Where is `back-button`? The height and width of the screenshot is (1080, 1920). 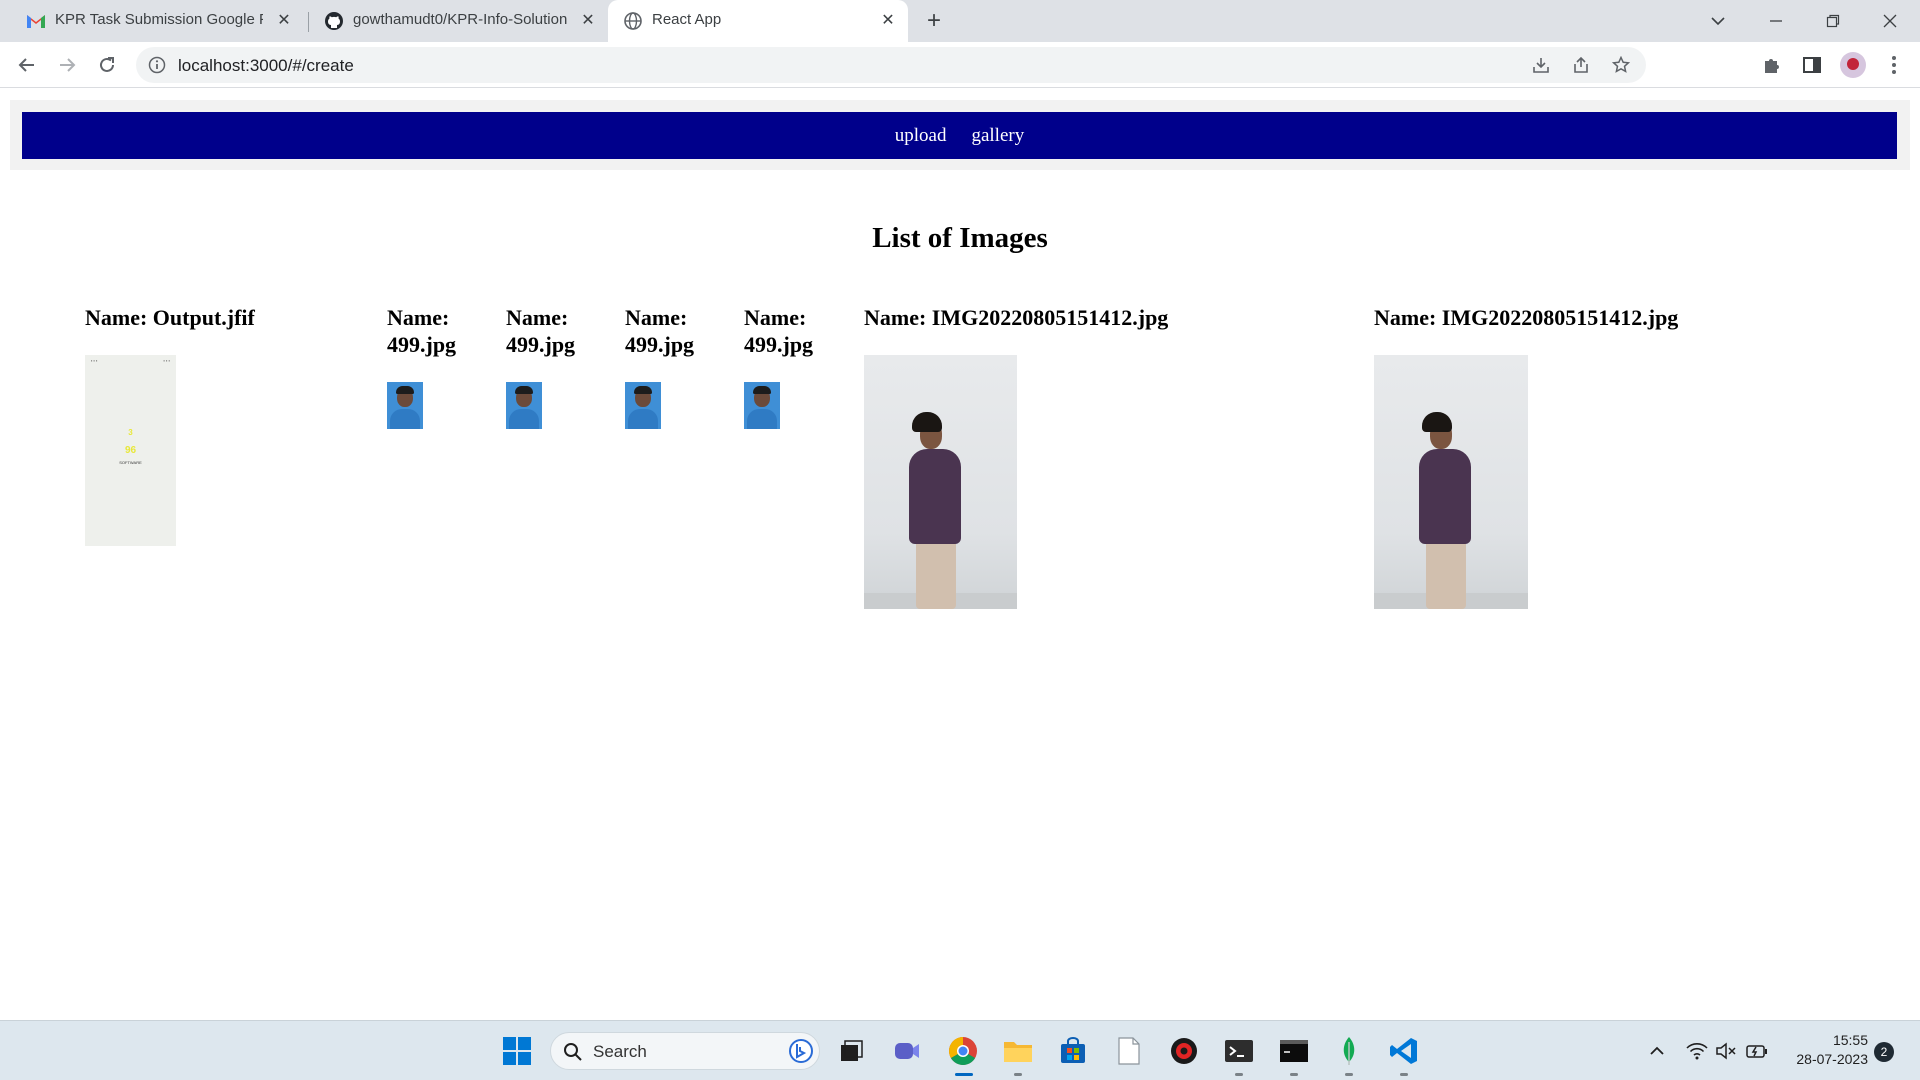
back-button is located at coordinates (27, 65).